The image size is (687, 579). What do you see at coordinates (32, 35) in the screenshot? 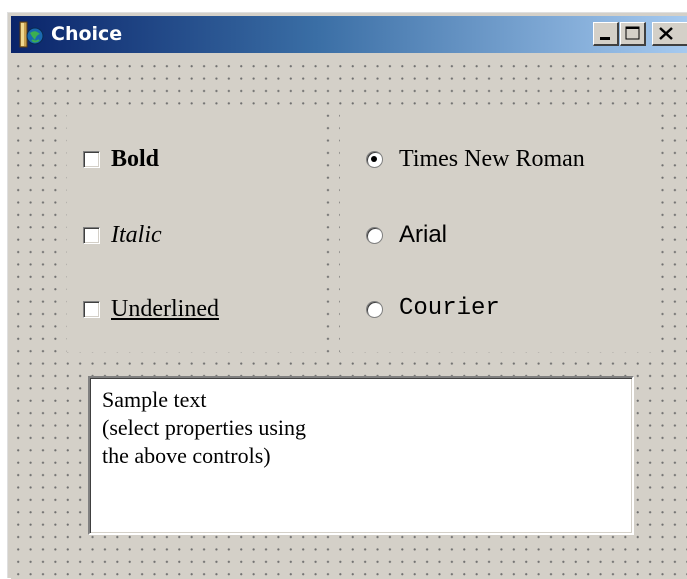
I see `app-icon` at bounding box center [32, 35].